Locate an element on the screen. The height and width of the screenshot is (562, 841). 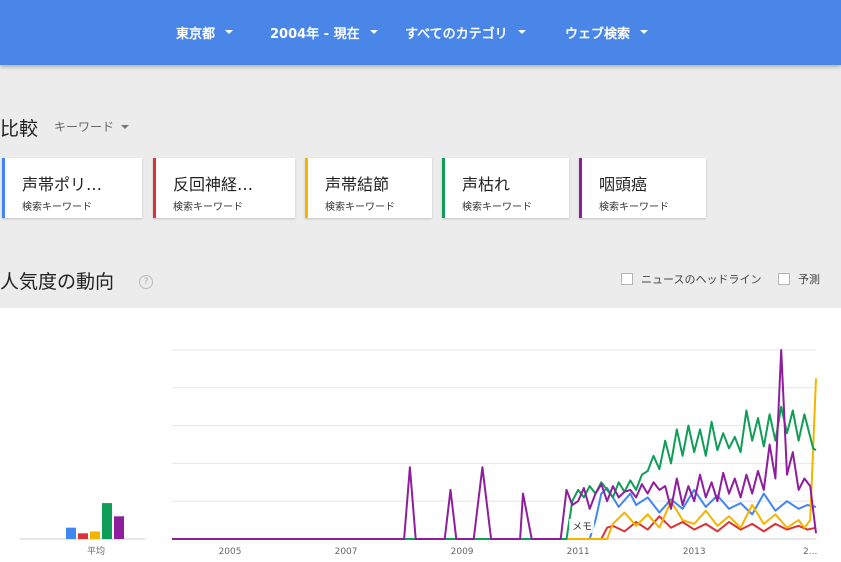
term-card-vocal-polyp: 声帯ポリ… 検索キーワード is located at coordinates (72, 188).